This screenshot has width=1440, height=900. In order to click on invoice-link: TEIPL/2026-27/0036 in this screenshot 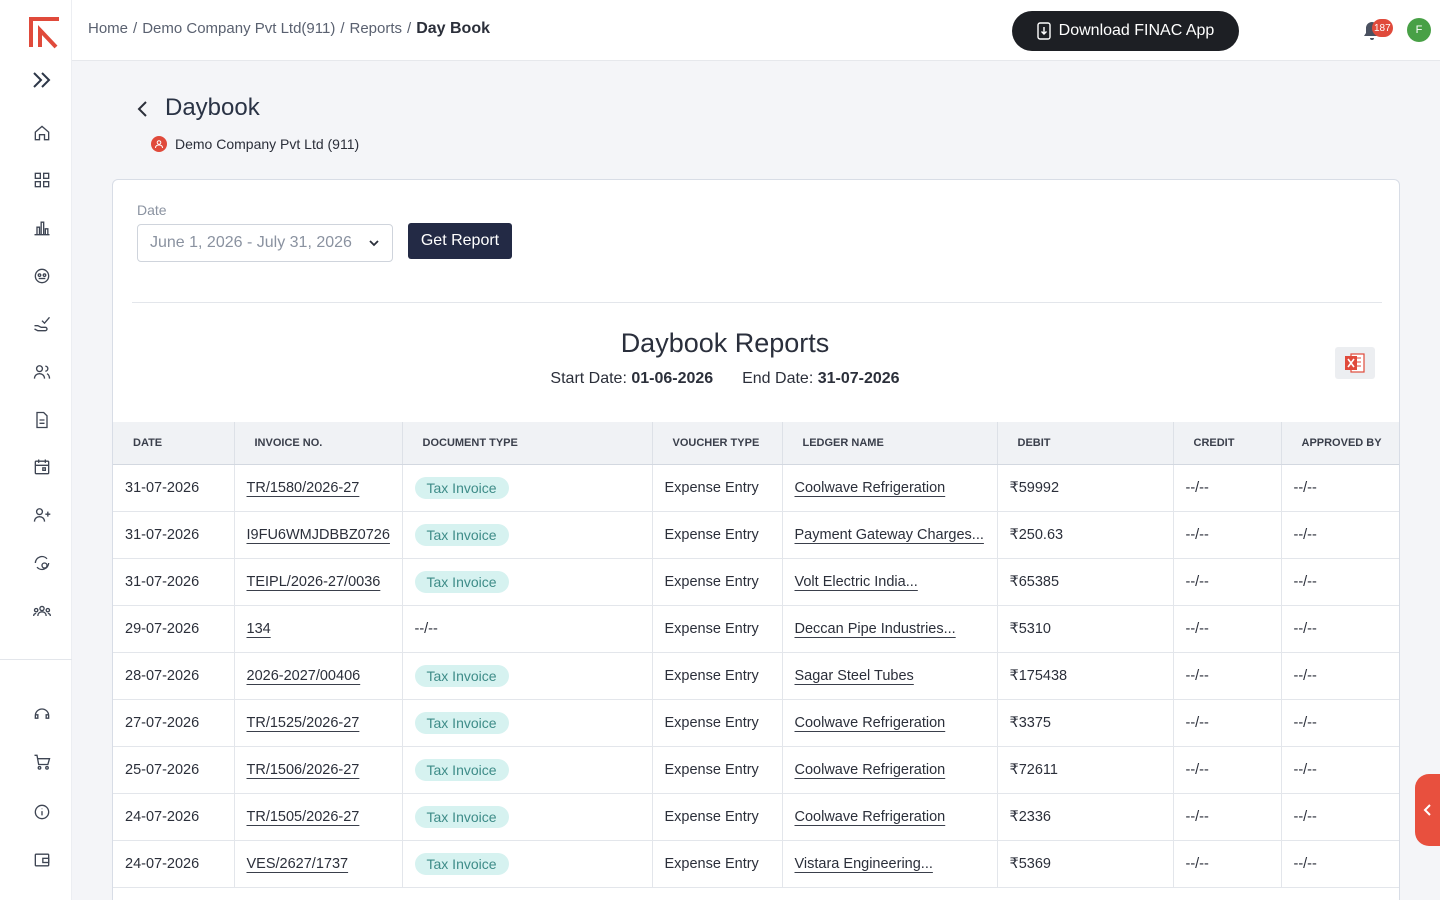, I will do `click(314, 582)`.